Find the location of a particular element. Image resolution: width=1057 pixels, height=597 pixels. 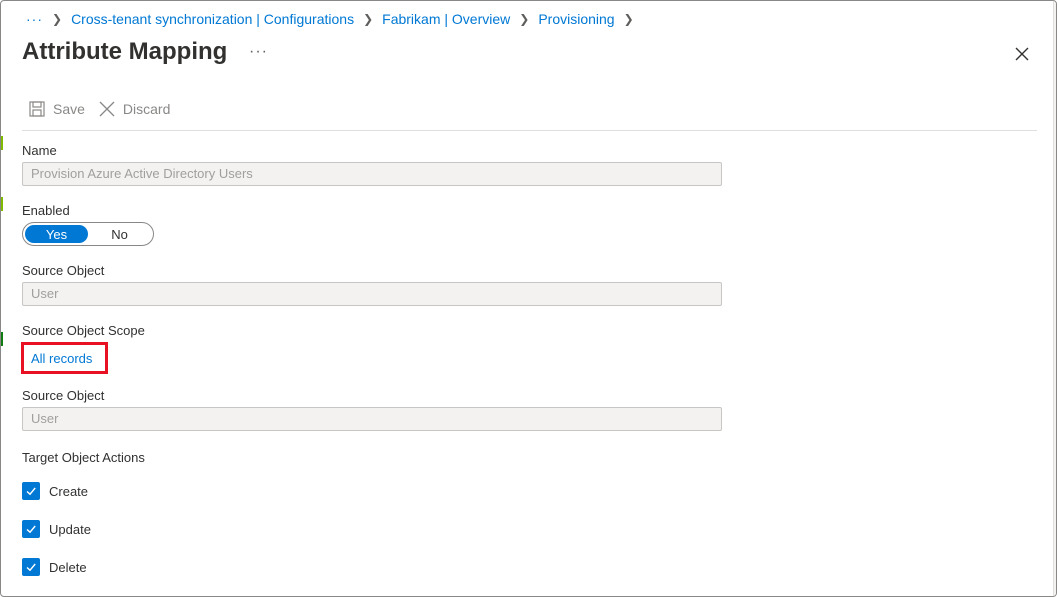

discard-button: Discard is located at coordinates (134, 109).